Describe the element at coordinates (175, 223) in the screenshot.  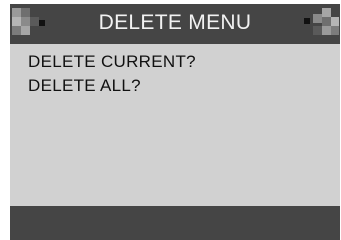
I see `footer-bar` at that location.